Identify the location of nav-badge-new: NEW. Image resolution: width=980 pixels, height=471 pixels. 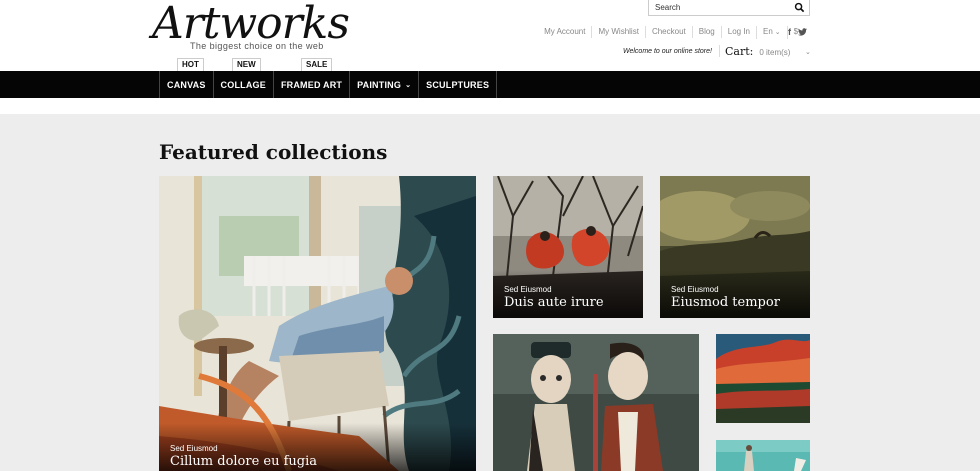
(246, 64).